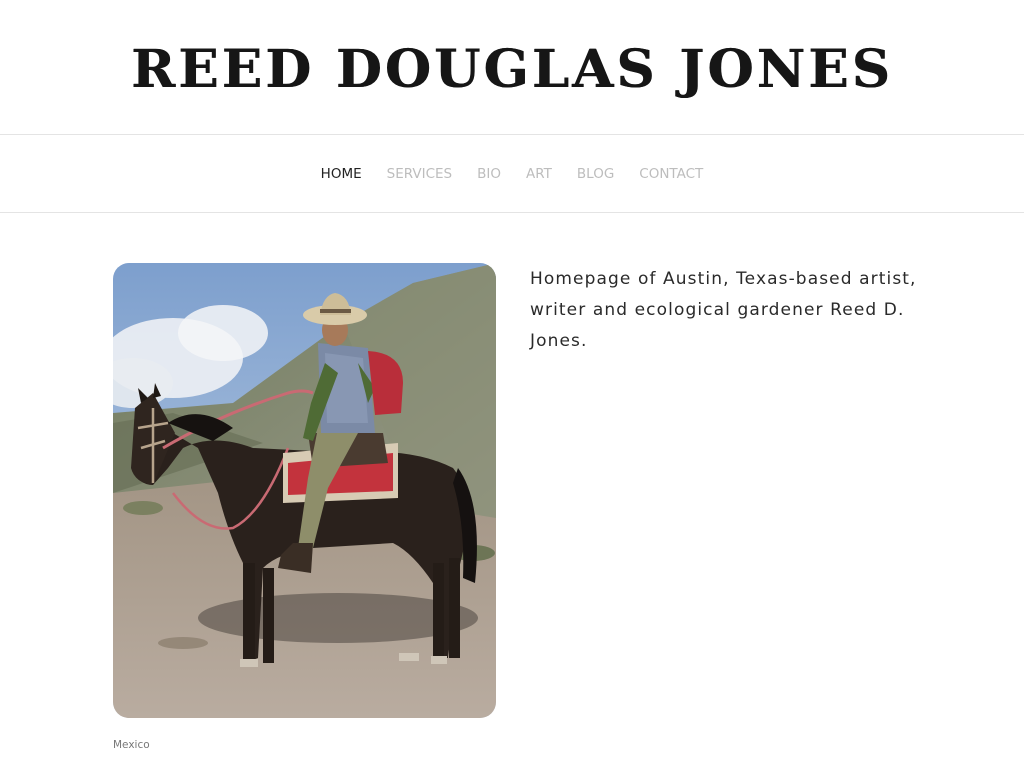  Describe the element at coordinates (539, 174) in the screenshot. I see `nav-item-art: ART` at that location.